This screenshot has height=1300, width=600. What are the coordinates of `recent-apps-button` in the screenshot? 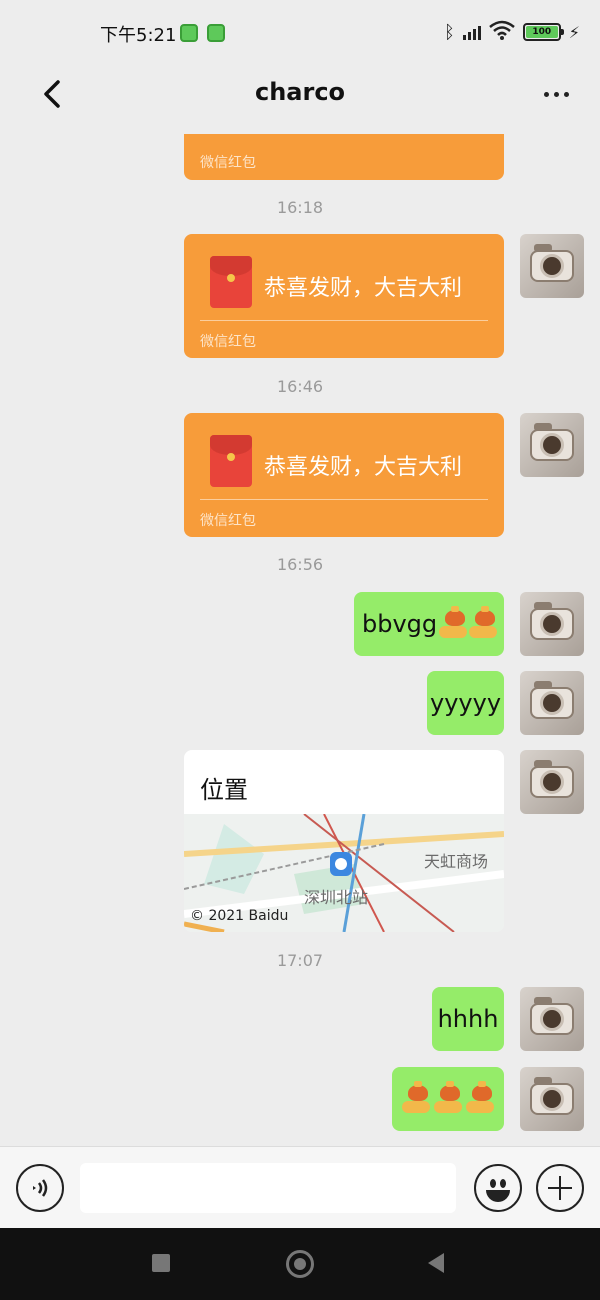 It's located at (161, 1263).